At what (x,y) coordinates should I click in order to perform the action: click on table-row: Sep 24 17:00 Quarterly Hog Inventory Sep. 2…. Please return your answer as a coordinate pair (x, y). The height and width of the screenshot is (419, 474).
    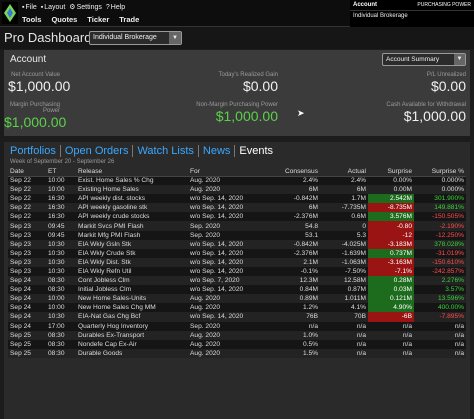
    Looking at the image, I should click on (237, 326).